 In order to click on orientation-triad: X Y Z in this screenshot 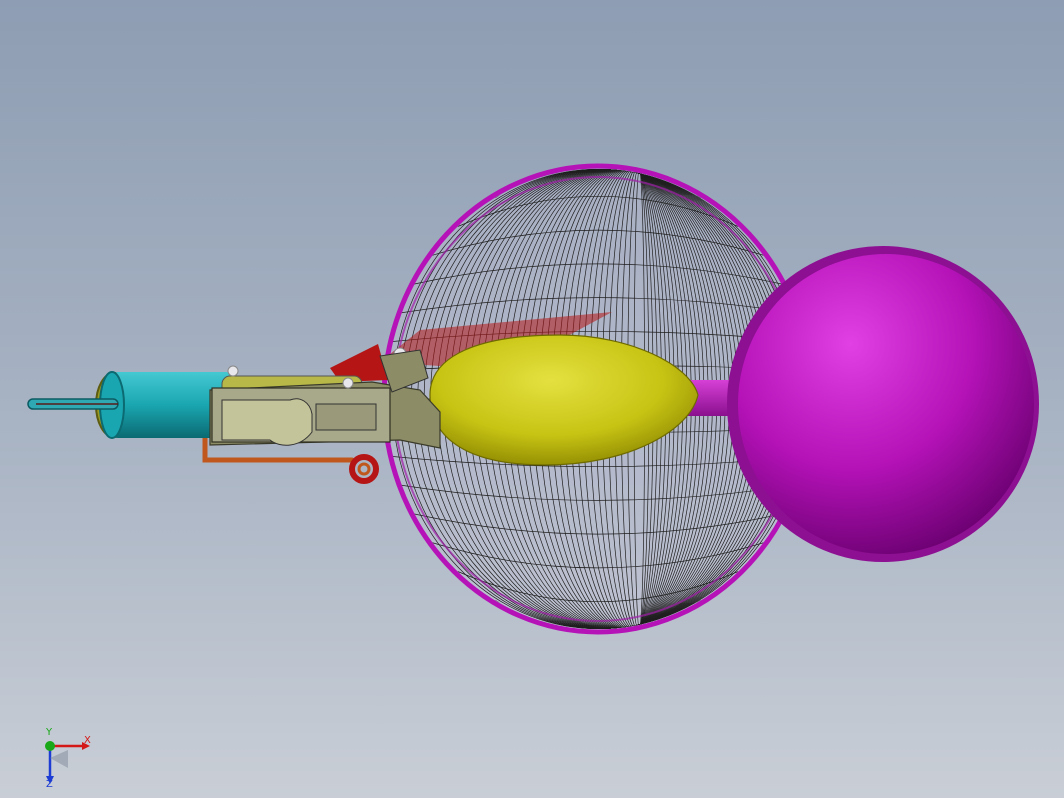, I will do `click(68, 760)`.